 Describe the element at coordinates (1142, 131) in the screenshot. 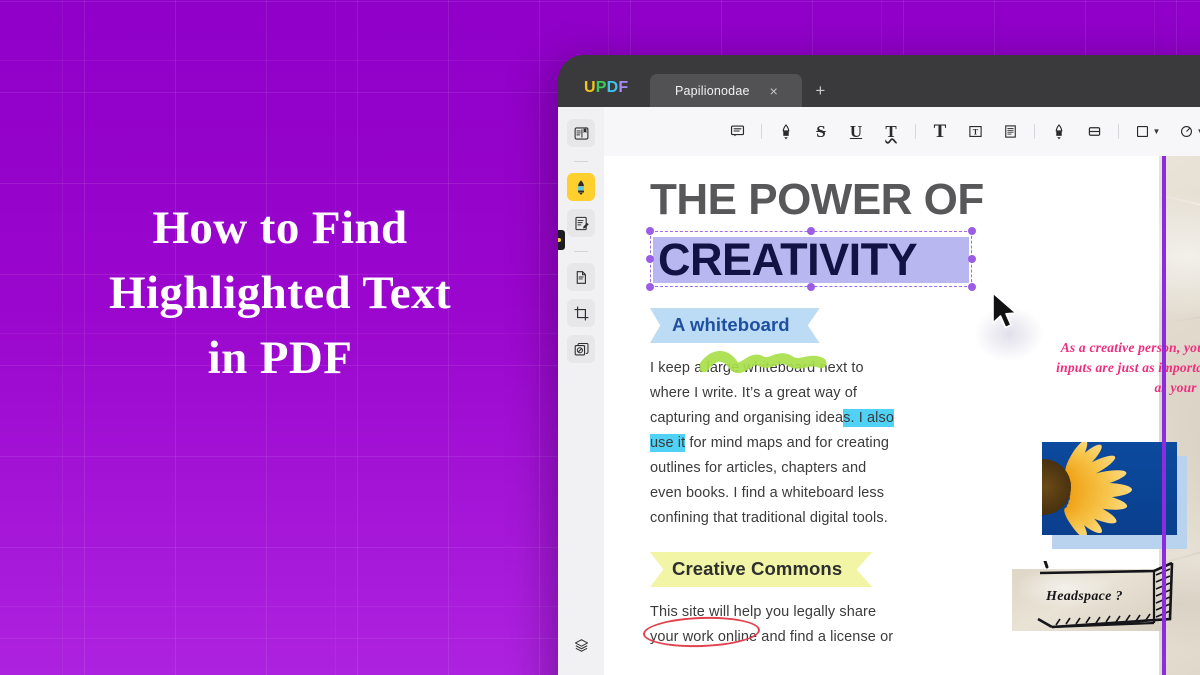

I see `shapes-icon` at that location.